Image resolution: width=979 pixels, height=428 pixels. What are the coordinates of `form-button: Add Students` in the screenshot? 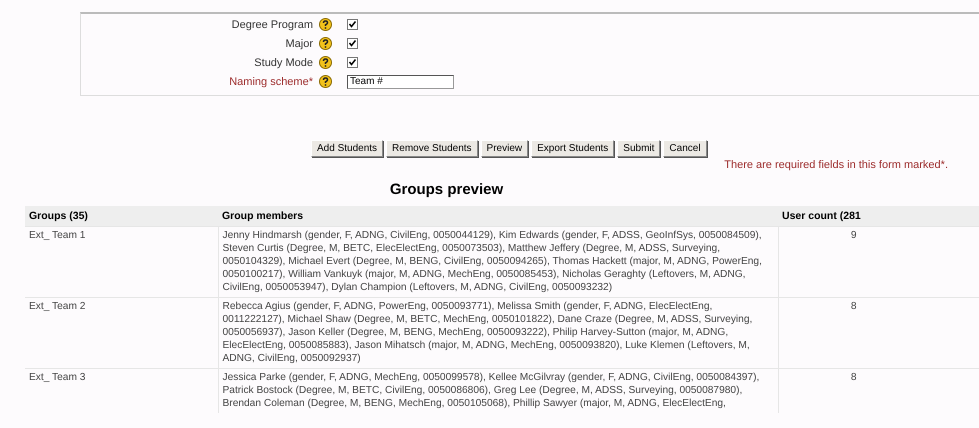 It's located at (347, 148).